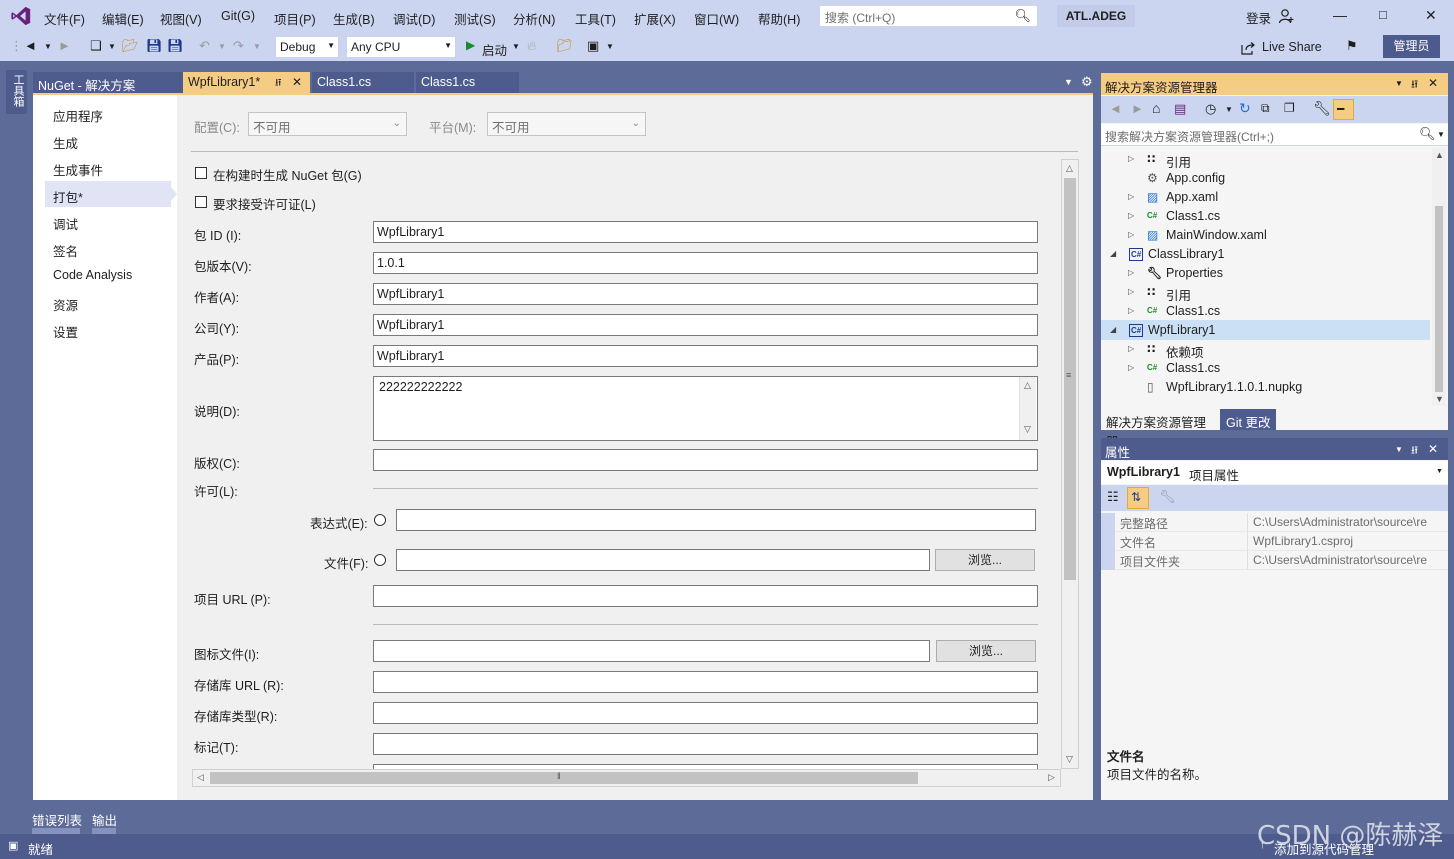 The width and height of the screenshot is (1454, 859). Describe the element at coordinates (494, 49) in the screenshot. I see `start-button: 启动` at that location.